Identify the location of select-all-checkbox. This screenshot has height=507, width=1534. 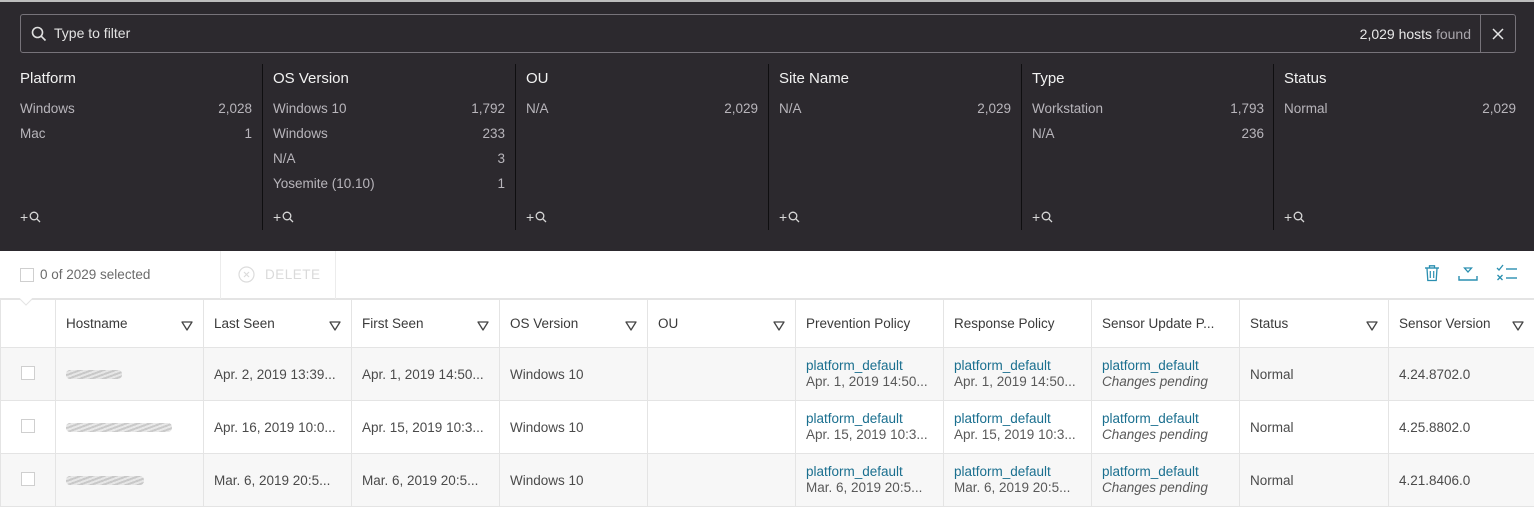
(27, 274).